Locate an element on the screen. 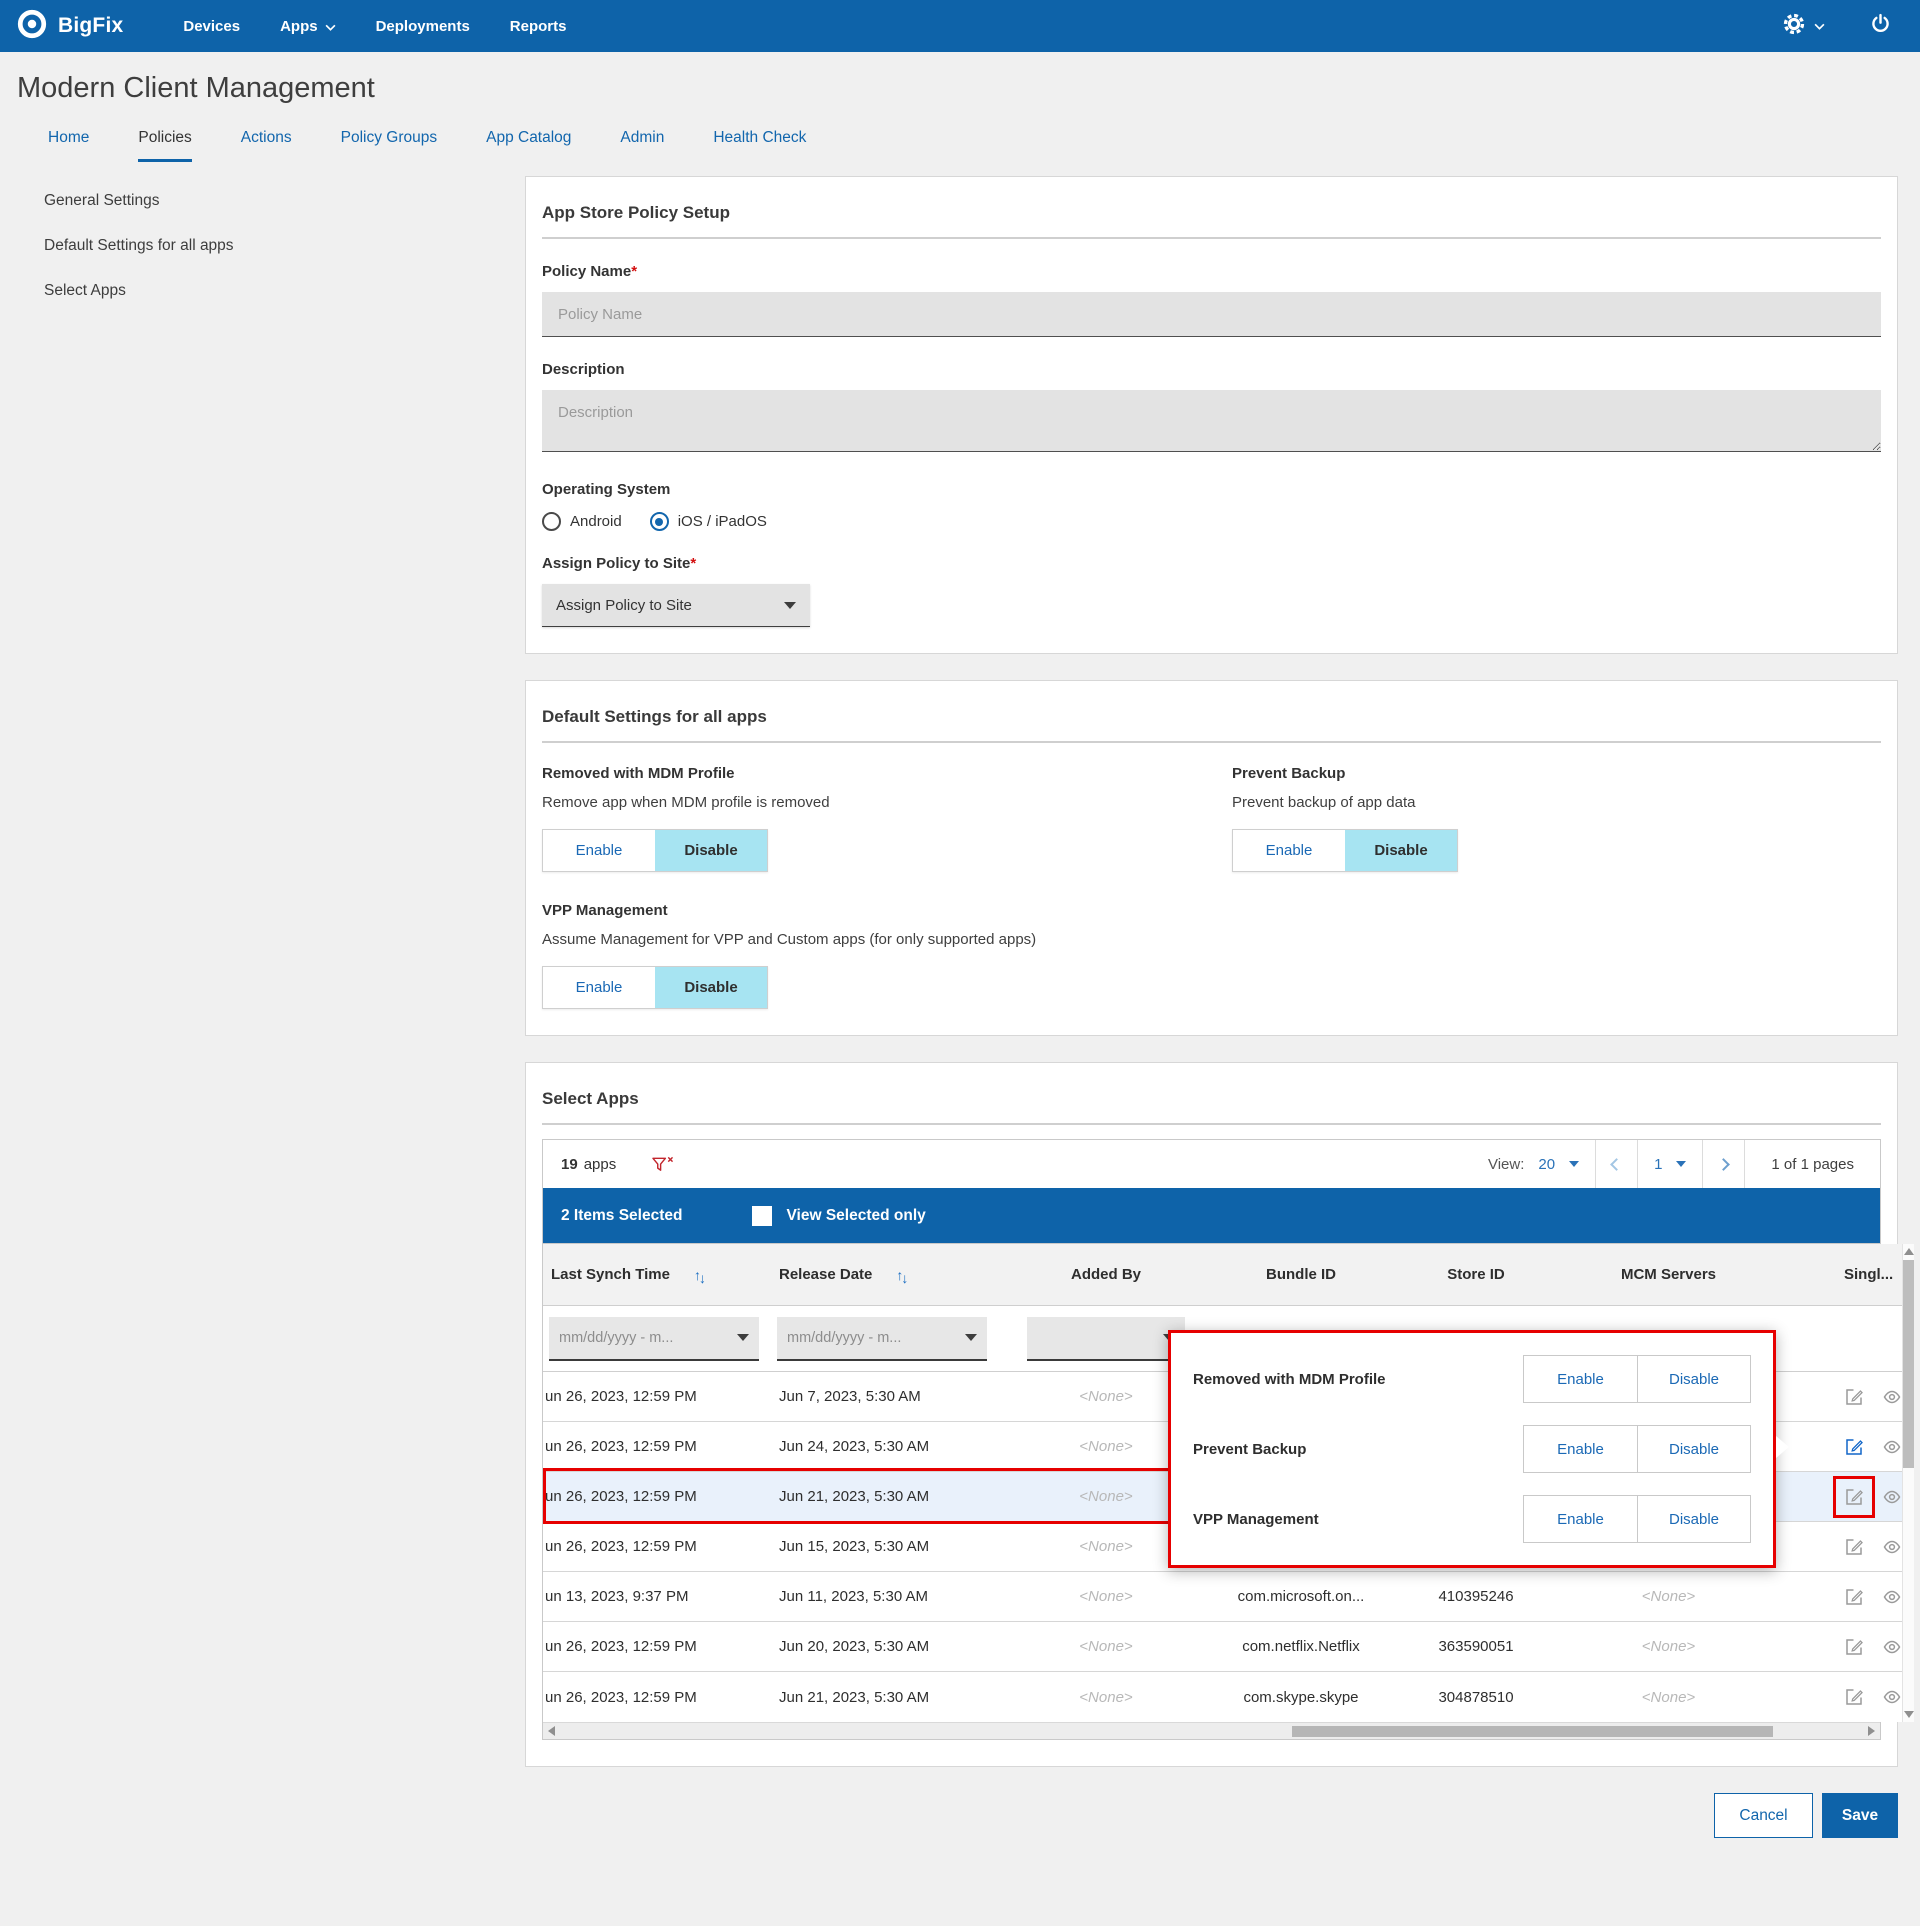  divider is located at coordinates (1211, 1124).